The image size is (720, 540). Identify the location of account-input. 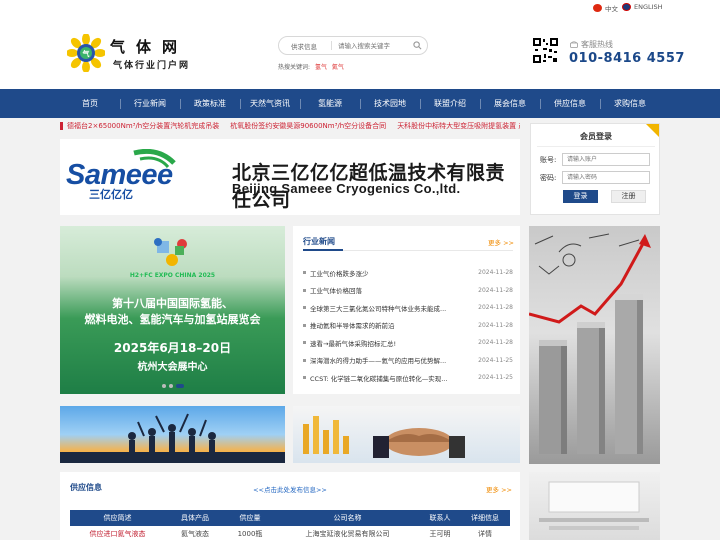
(606, 159).